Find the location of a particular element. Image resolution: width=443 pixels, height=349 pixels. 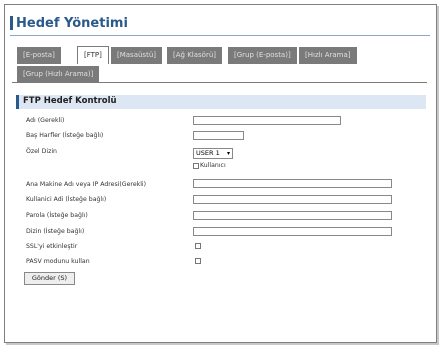

section-accent-bar is located at coordinates (17, 102).